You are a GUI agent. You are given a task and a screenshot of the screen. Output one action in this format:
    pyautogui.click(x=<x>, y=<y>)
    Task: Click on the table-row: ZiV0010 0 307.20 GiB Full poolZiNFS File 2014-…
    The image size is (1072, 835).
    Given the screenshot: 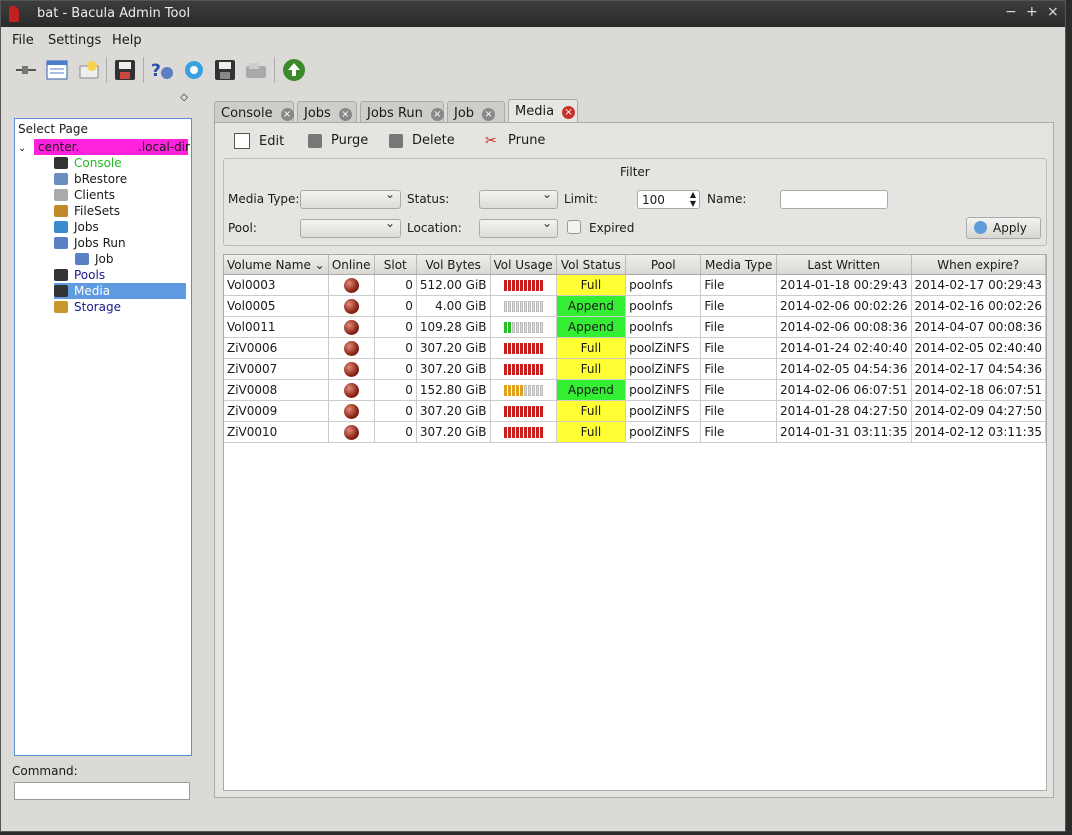 What is the action you would take?
    pyautogui.click(x=635, y=432)
    